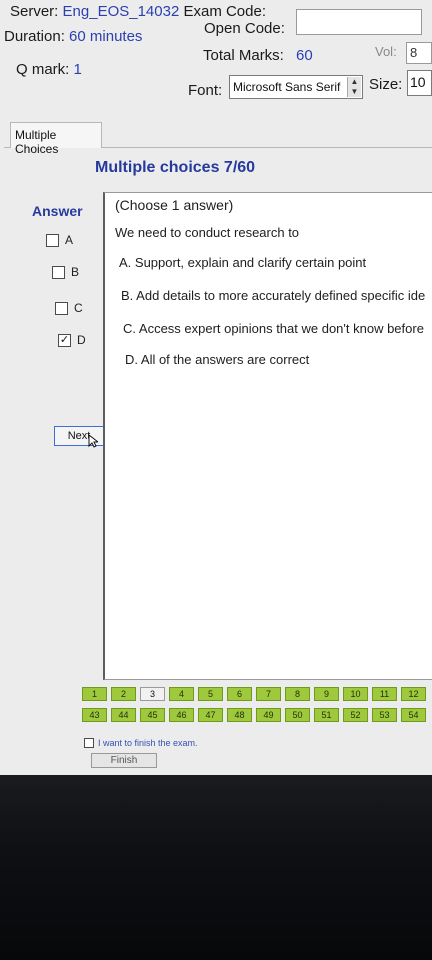  What do you see at coordinates (175, 167) in the screenshot?
I see `question-title: Multiple choices 7/60` at bounding box center [175, 167].